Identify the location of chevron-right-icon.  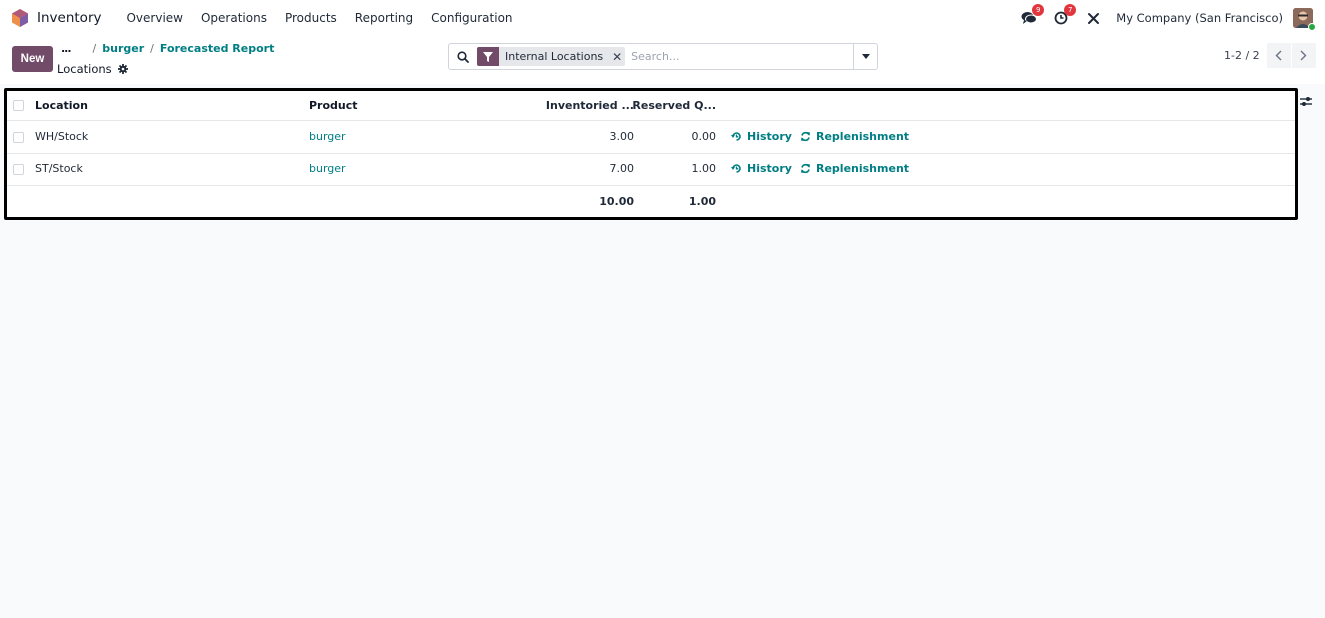
(1303, 55).